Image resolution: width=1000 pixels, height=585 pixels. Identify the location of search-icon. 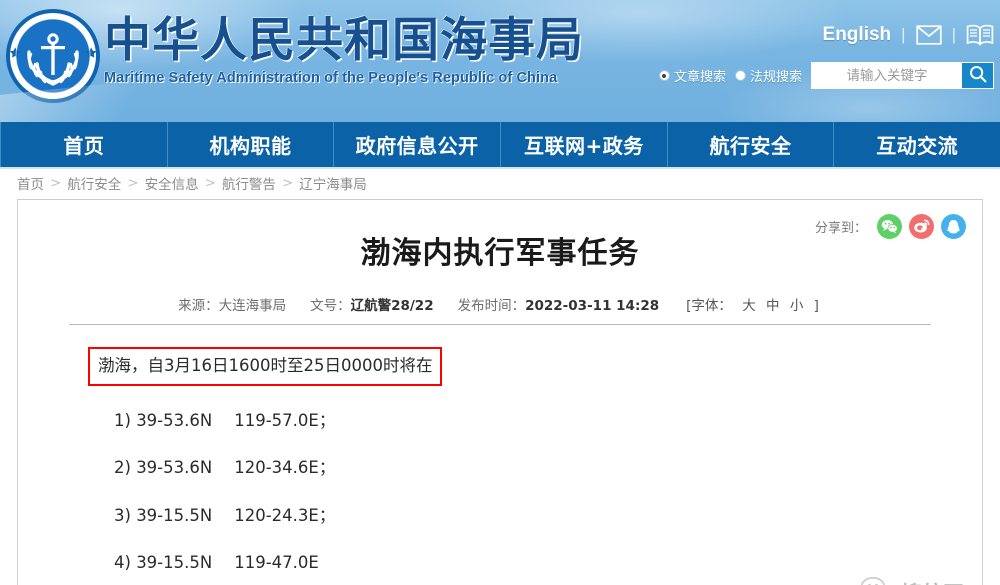
(978, 75).